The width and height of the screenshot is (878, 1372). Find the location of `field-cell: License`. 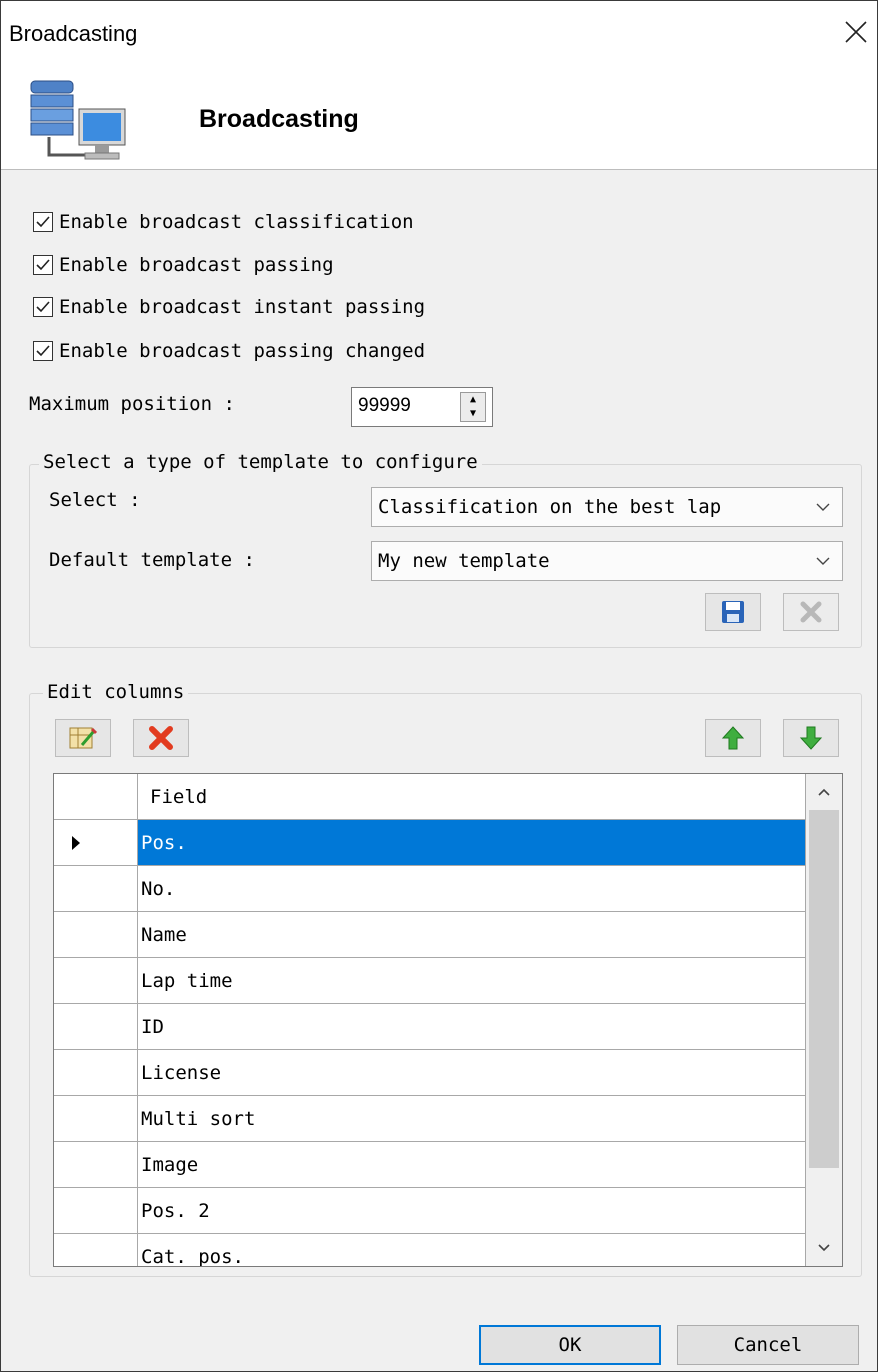

field-cell: License is located at coordinates (472, 1072).